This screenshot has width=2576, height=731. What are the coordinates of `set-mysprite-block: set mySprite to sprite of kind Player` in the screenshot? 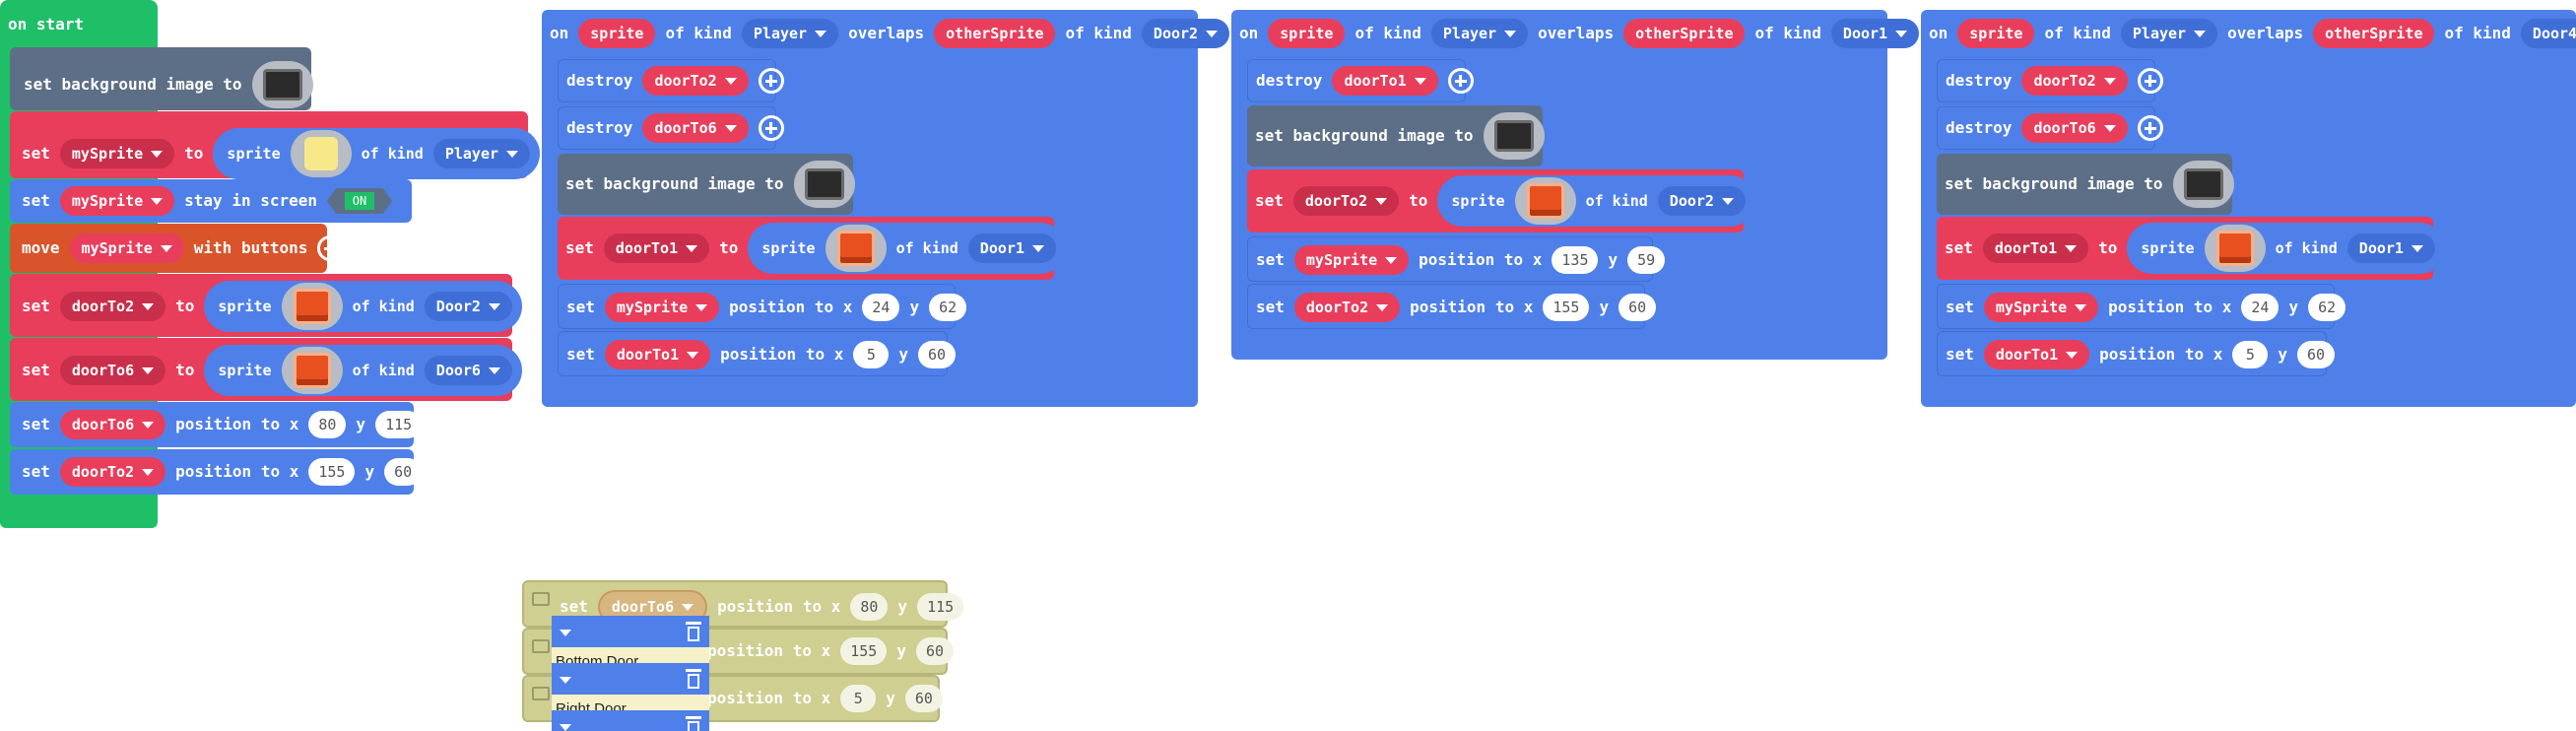 It's located at (276, 145).